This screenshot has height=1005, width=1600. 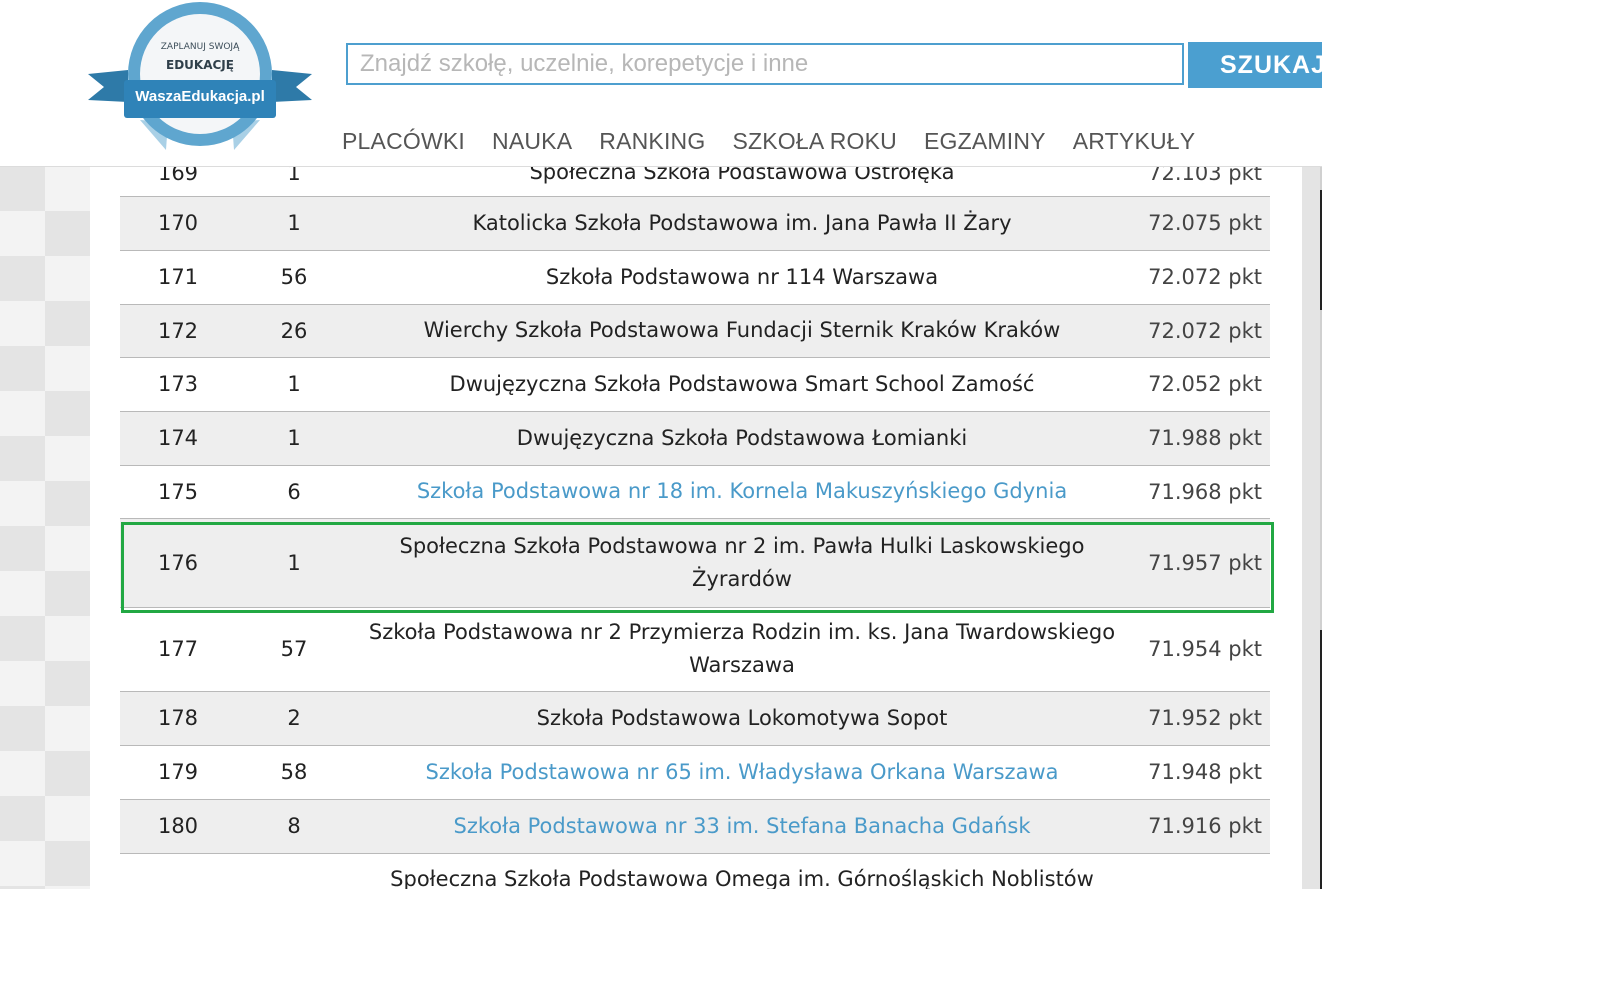 I want to click on school-name: Szkoła Podstawowa Lokomotywa Sopot, so click(x=742, y=717).